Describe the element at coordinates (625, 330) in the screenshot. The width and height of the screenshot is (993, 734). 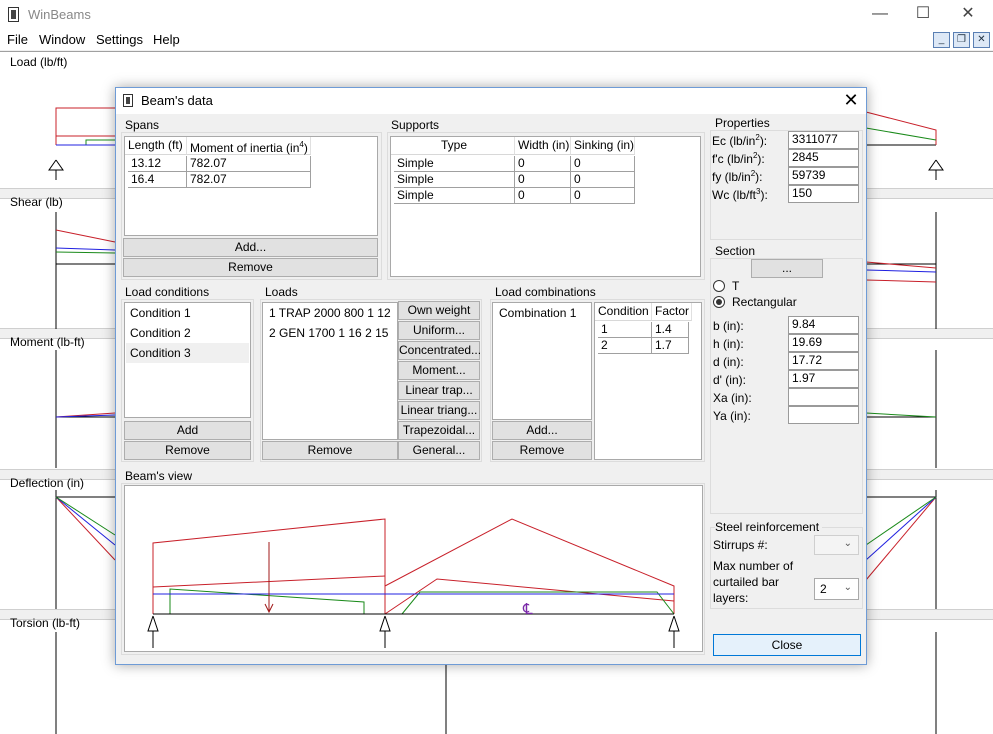
I see `combination-condition-cell: 1` at that location.